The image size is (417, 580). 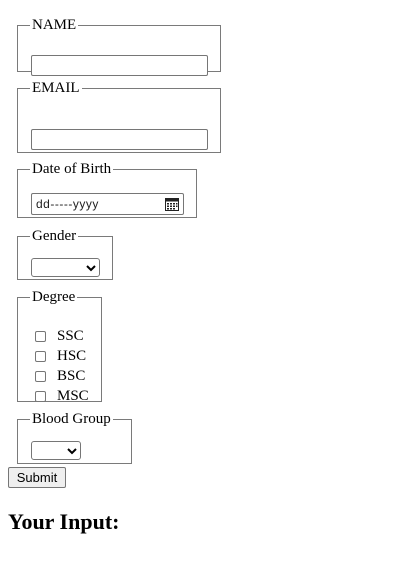 What do you see at coordinates (40, 336) in the screenshot?
I see `ssc-checkbox` at bounding box center [40, 336].